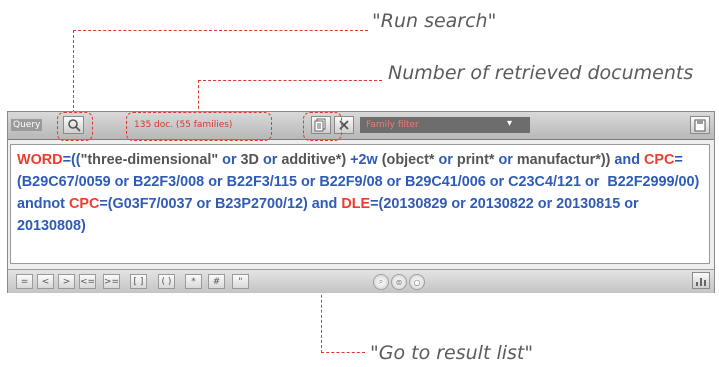 The image size is (719, 367). Describe the element at coordinates (87, 281) in the screenshot. I see `operator-button: <=` at that location.